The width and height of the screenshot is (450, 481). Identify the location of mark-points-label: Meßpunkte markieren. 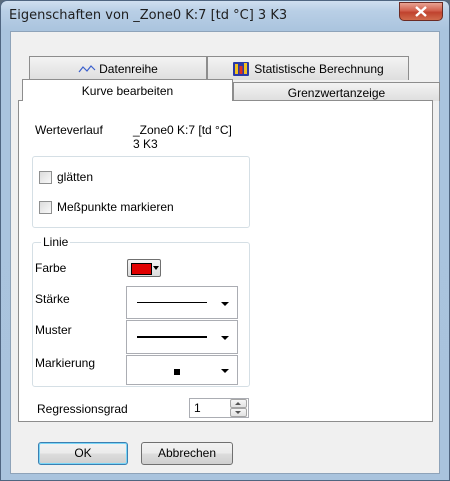
(115, 207).